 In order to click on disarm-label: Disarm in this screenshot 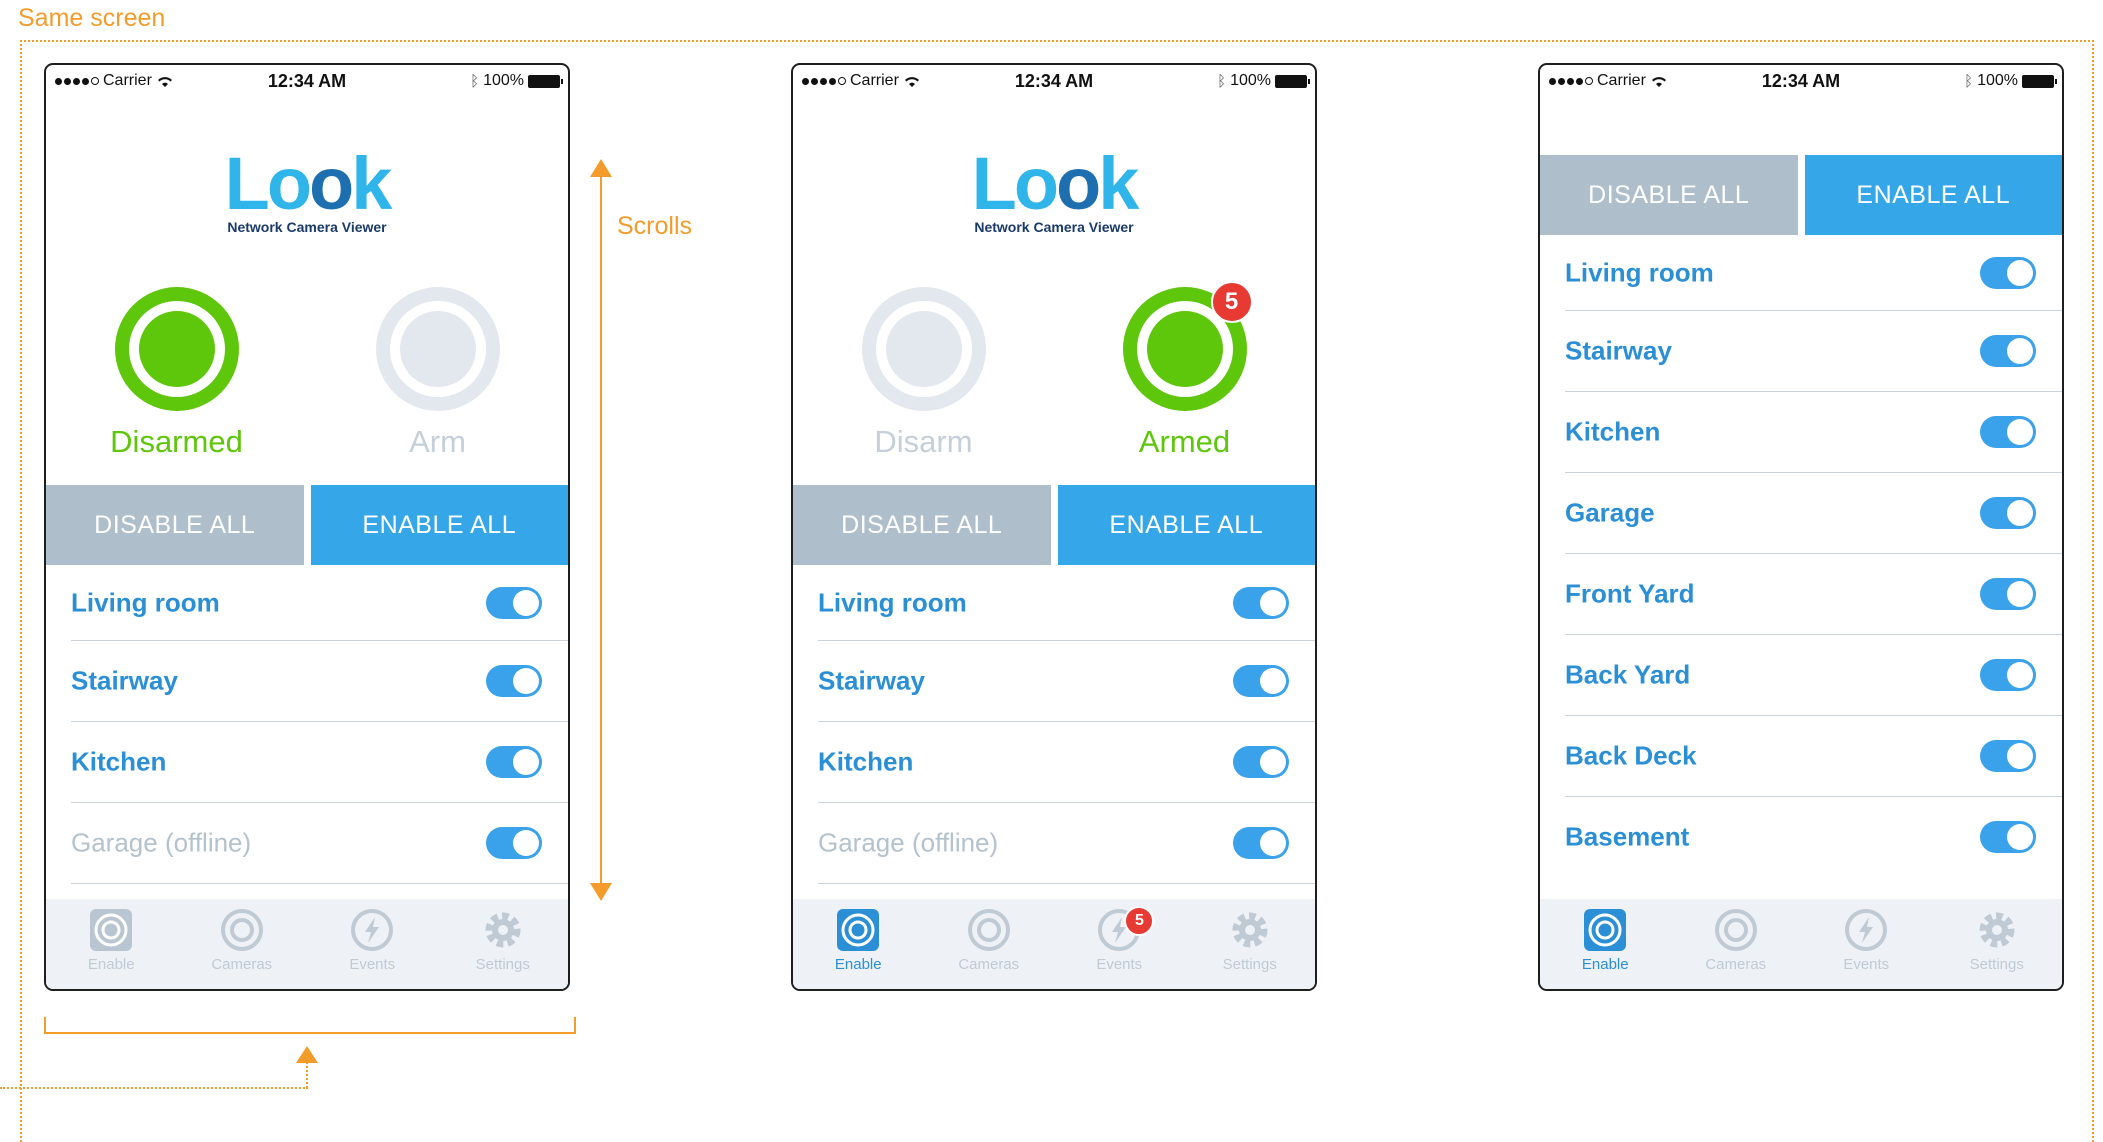, I will do `click(923, 441)`.